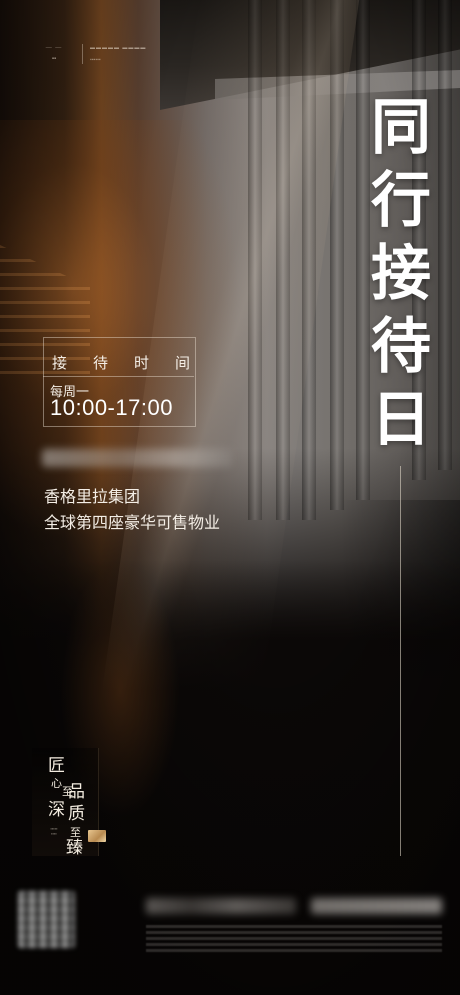 The width and height of the screenshot is (460, 995). What do you see at coordinates (54, 53) in the screenshot?
I see `brand-logo: — — ▪▪` at bounding box center [54, 53].